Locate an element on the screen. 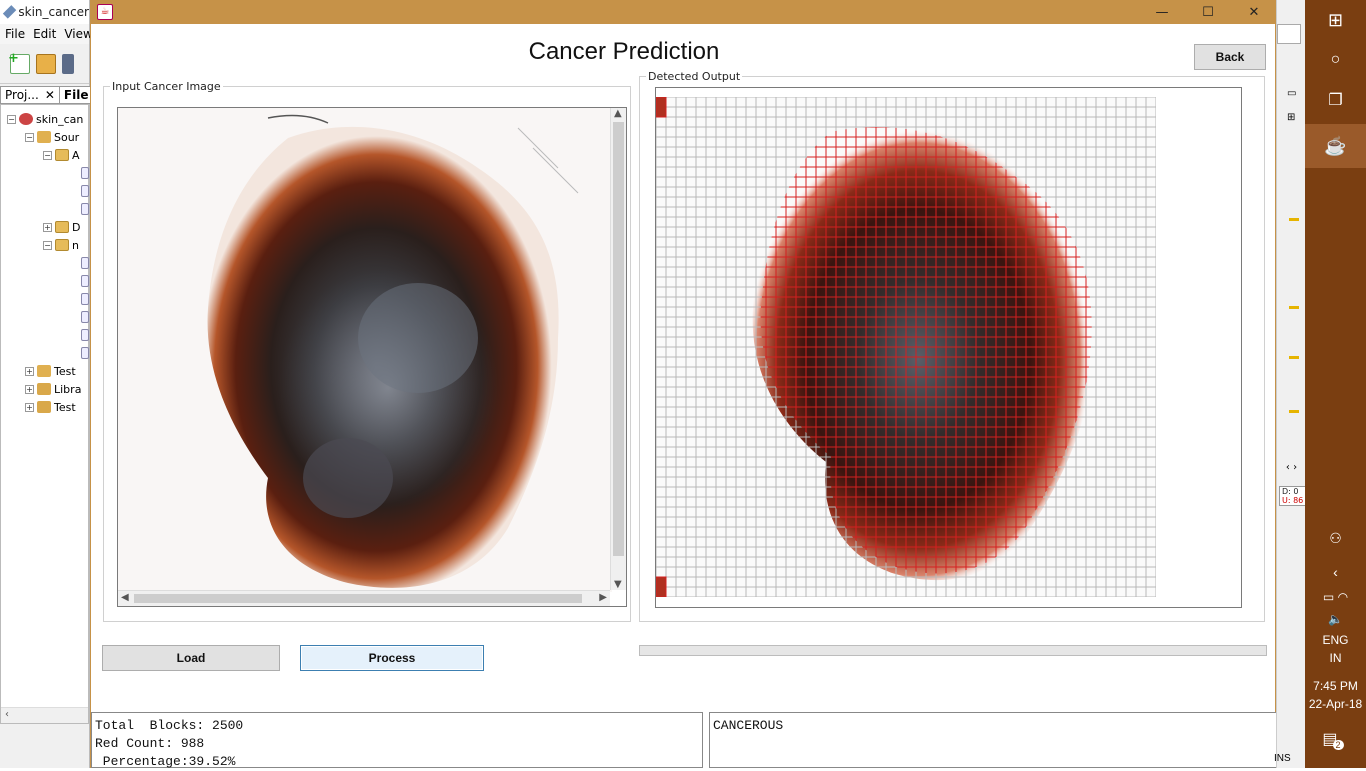 The width and height of the screenshot is (1366, 771). ide-titlebar: skin_cancer is located at coordinates (44, 12).